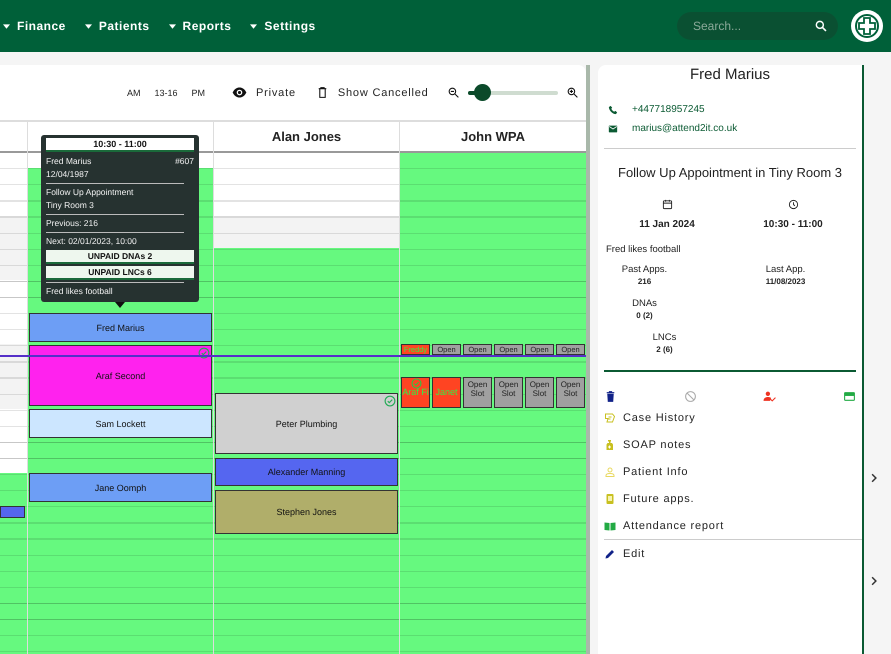  I want to click on menu-item: Finance, so click(38, 26).